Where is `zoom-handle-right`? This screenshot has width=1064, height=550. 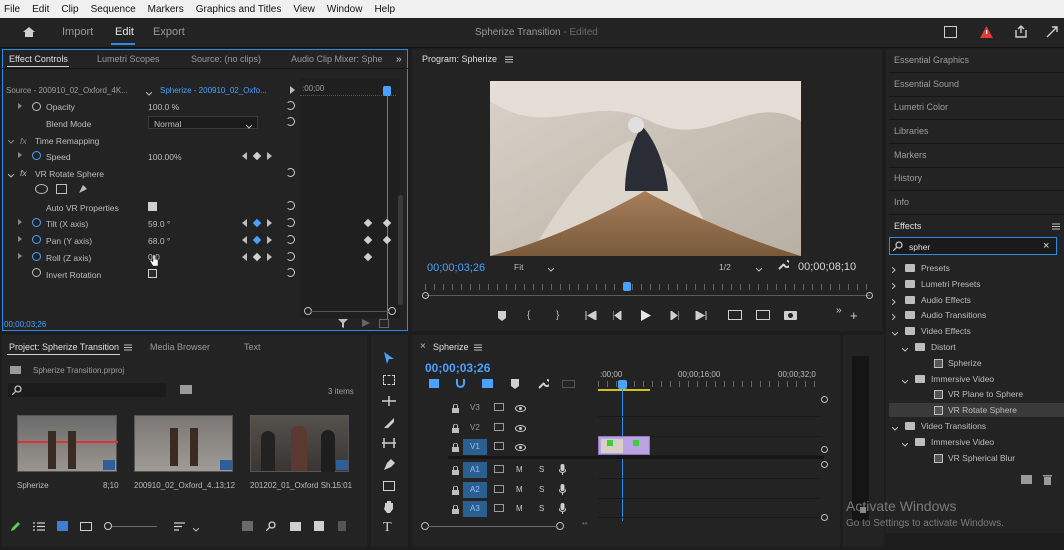
zoom-handle-right is located at coordinates (869, 295).